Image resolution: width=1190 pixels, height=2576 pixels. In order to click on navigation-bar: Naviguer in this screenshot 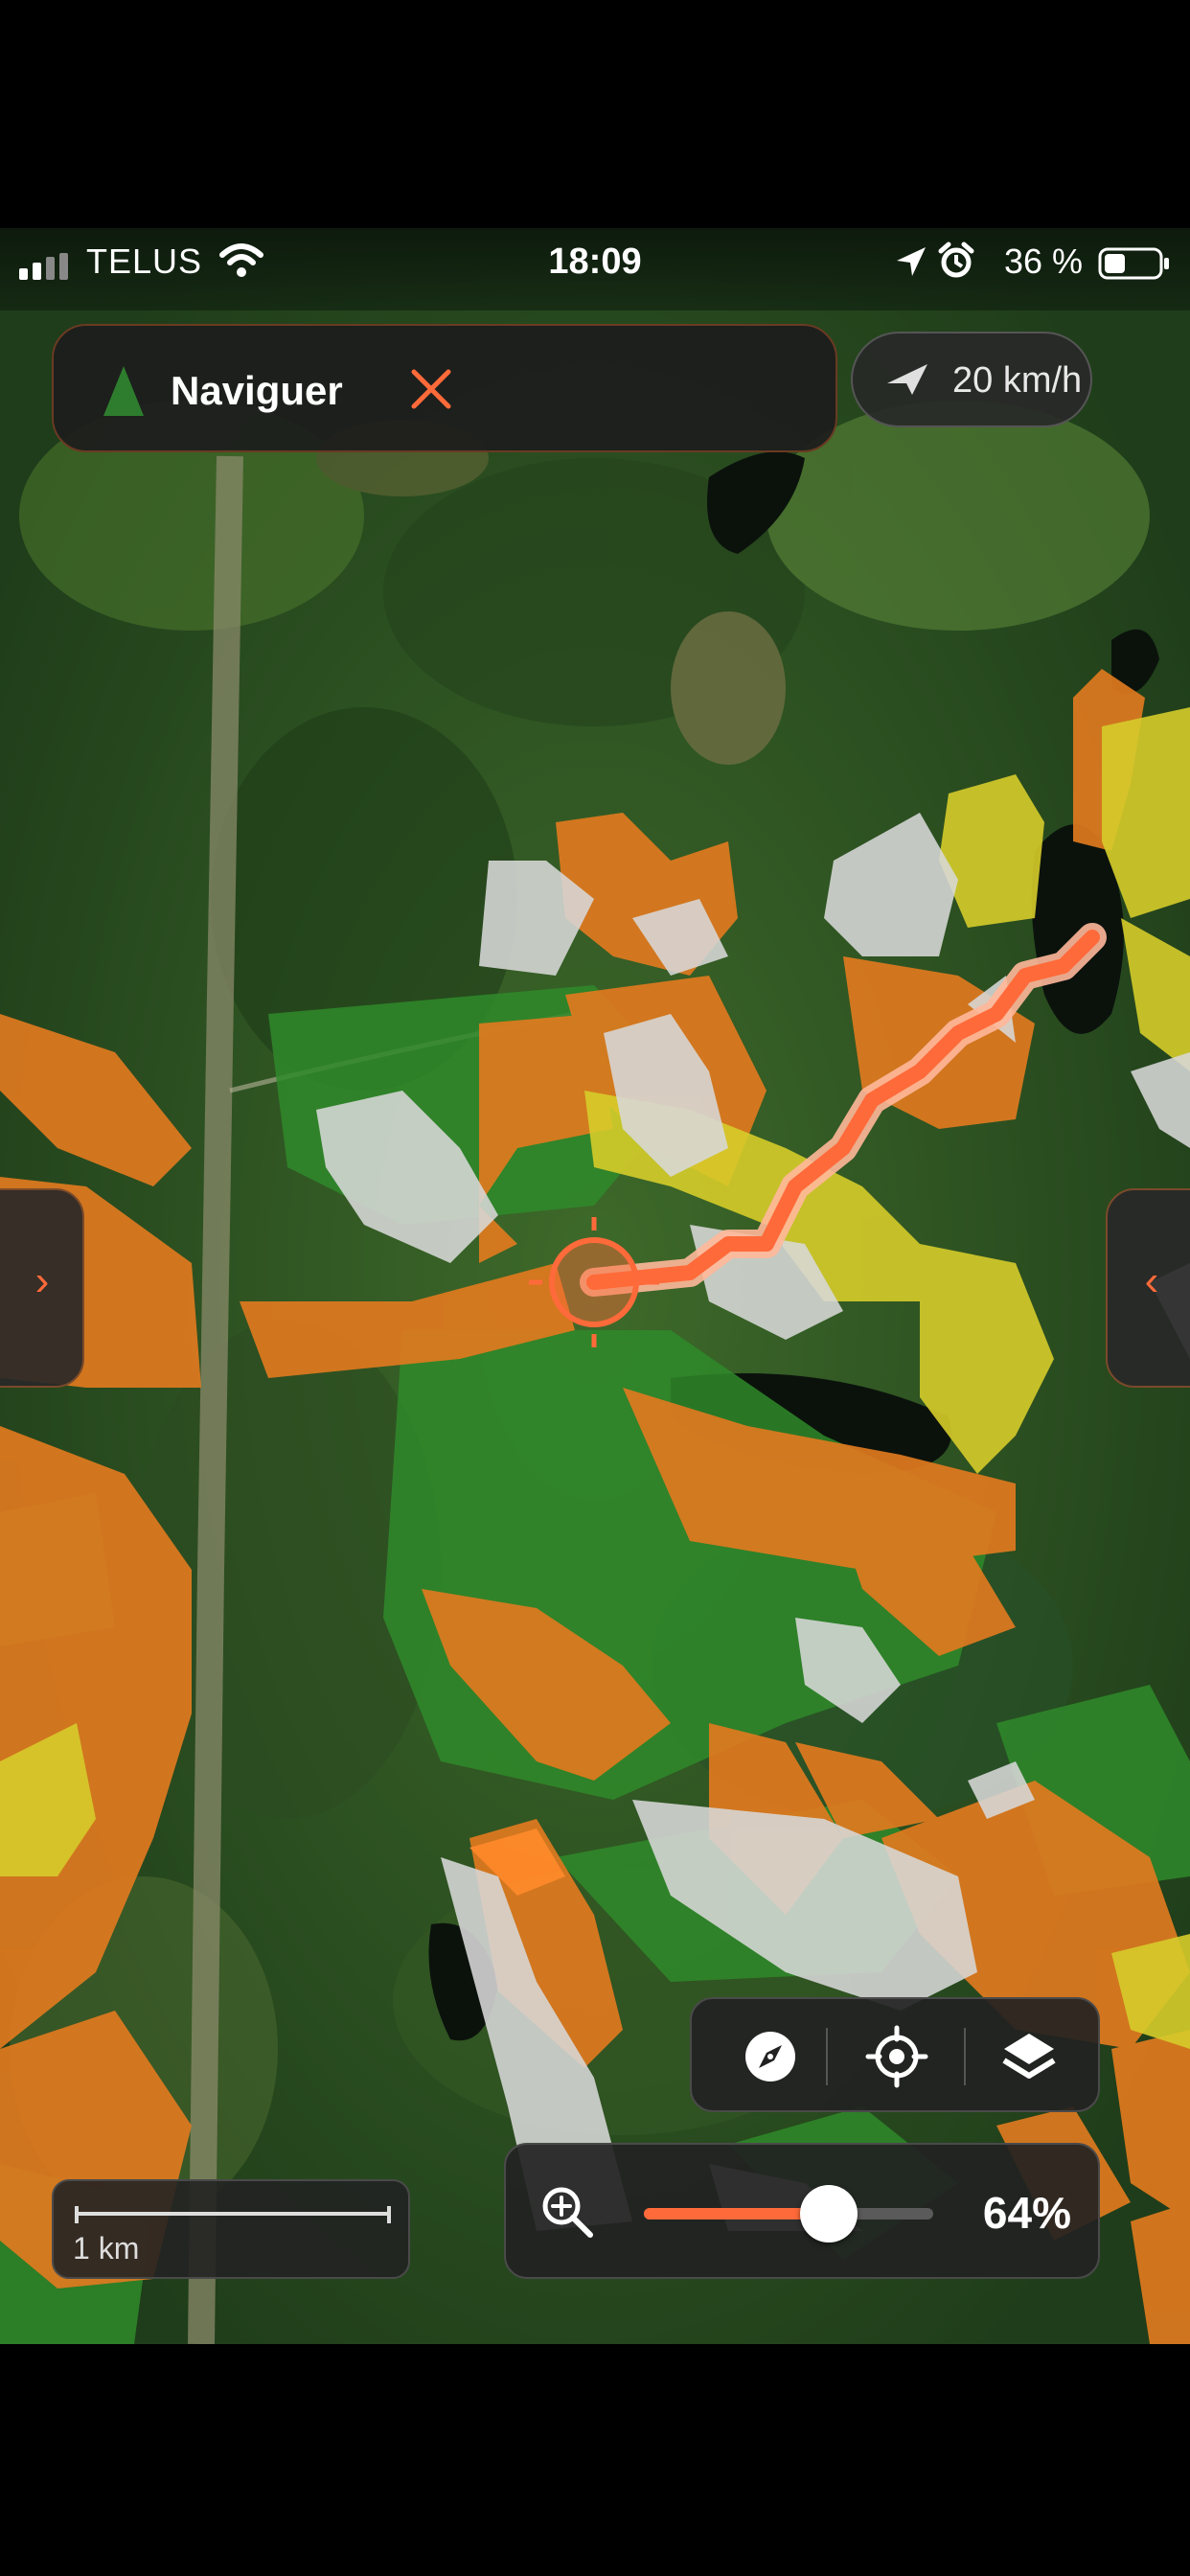, I will do `click(445, 388)`.